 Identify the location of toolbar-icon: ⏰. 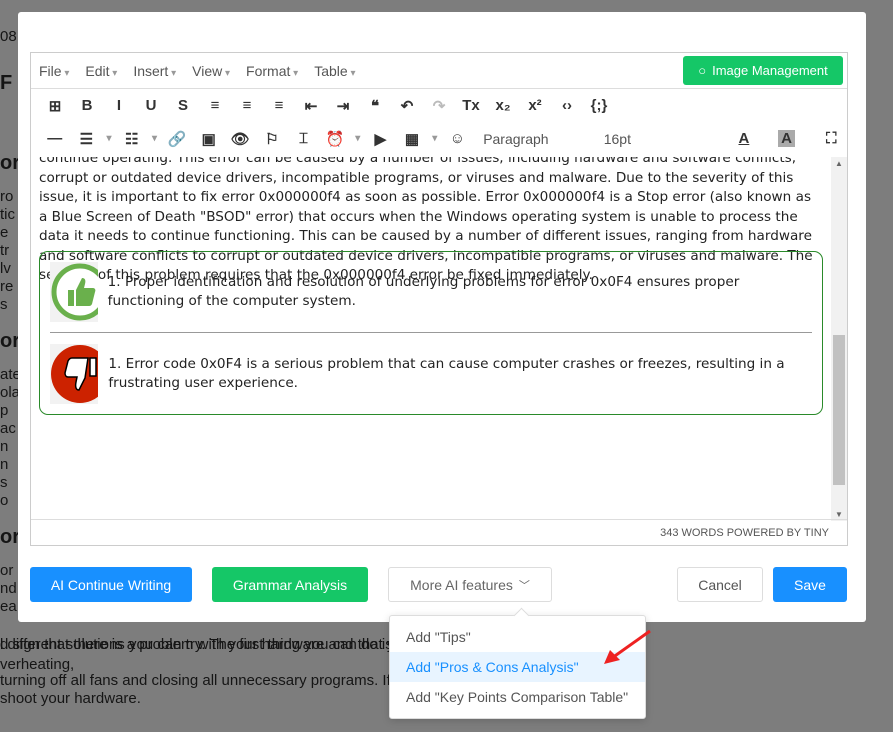
(335, 139).